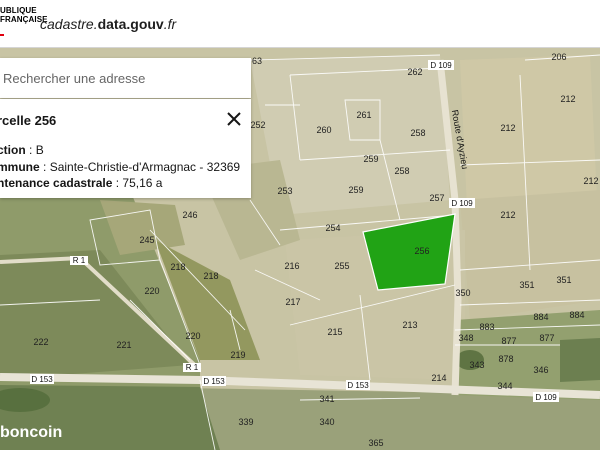 The width and height of the screenshot is (600, 450). Describe the element at coordinates (438, 378) in the screenshot. I see `parcel-label: 214` at that location.